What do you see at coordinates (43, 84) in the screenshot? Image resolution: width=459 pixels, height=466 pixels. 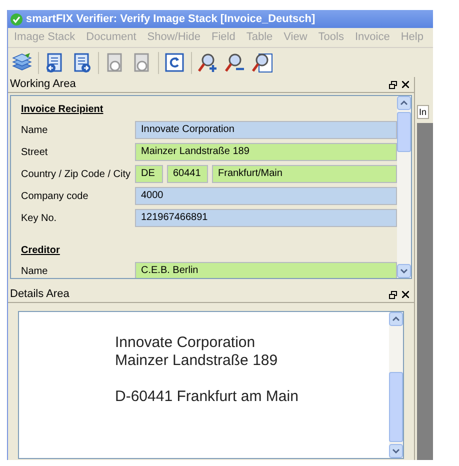 I see `panel-title: Working Area` at bounding box center [43, 84].